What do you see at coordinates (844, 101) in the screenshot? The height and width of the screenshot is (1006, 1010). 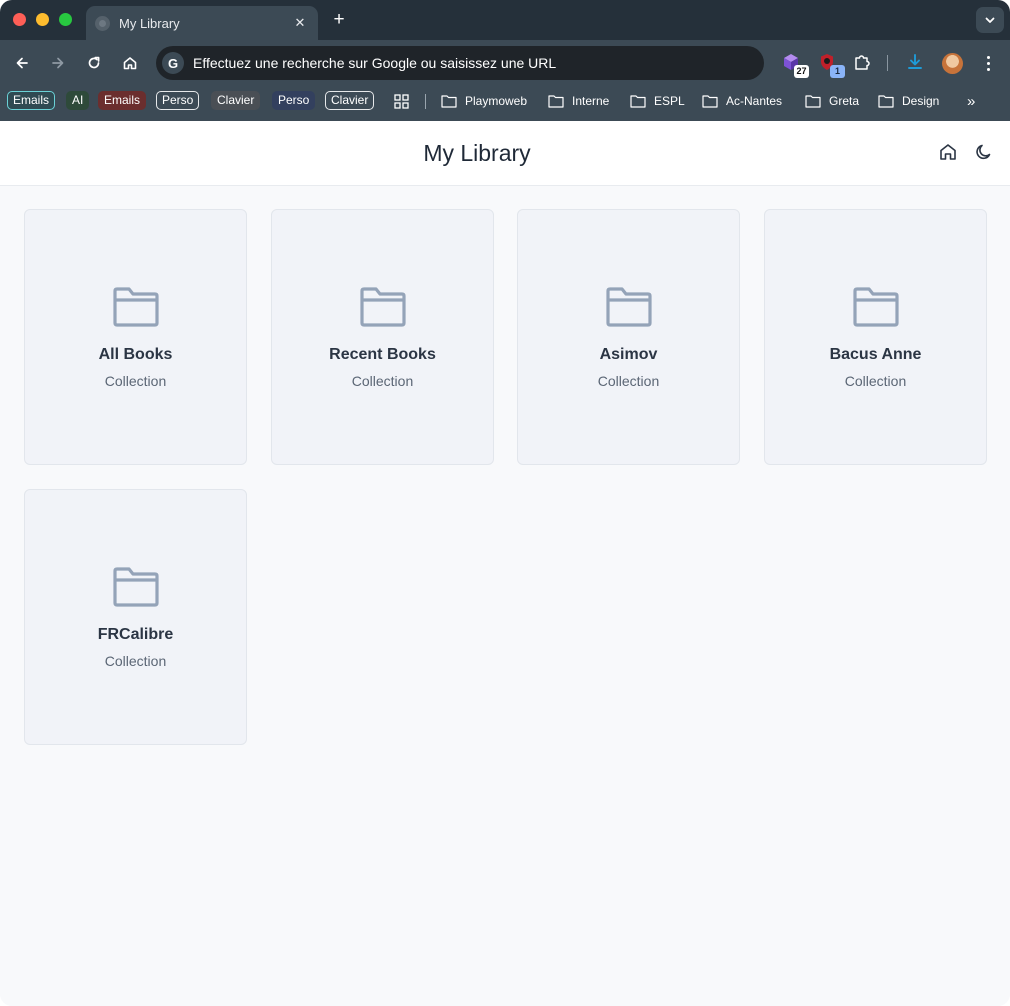 I see `bookmark-folder-label: Greta` at bounding box center [844, 101].